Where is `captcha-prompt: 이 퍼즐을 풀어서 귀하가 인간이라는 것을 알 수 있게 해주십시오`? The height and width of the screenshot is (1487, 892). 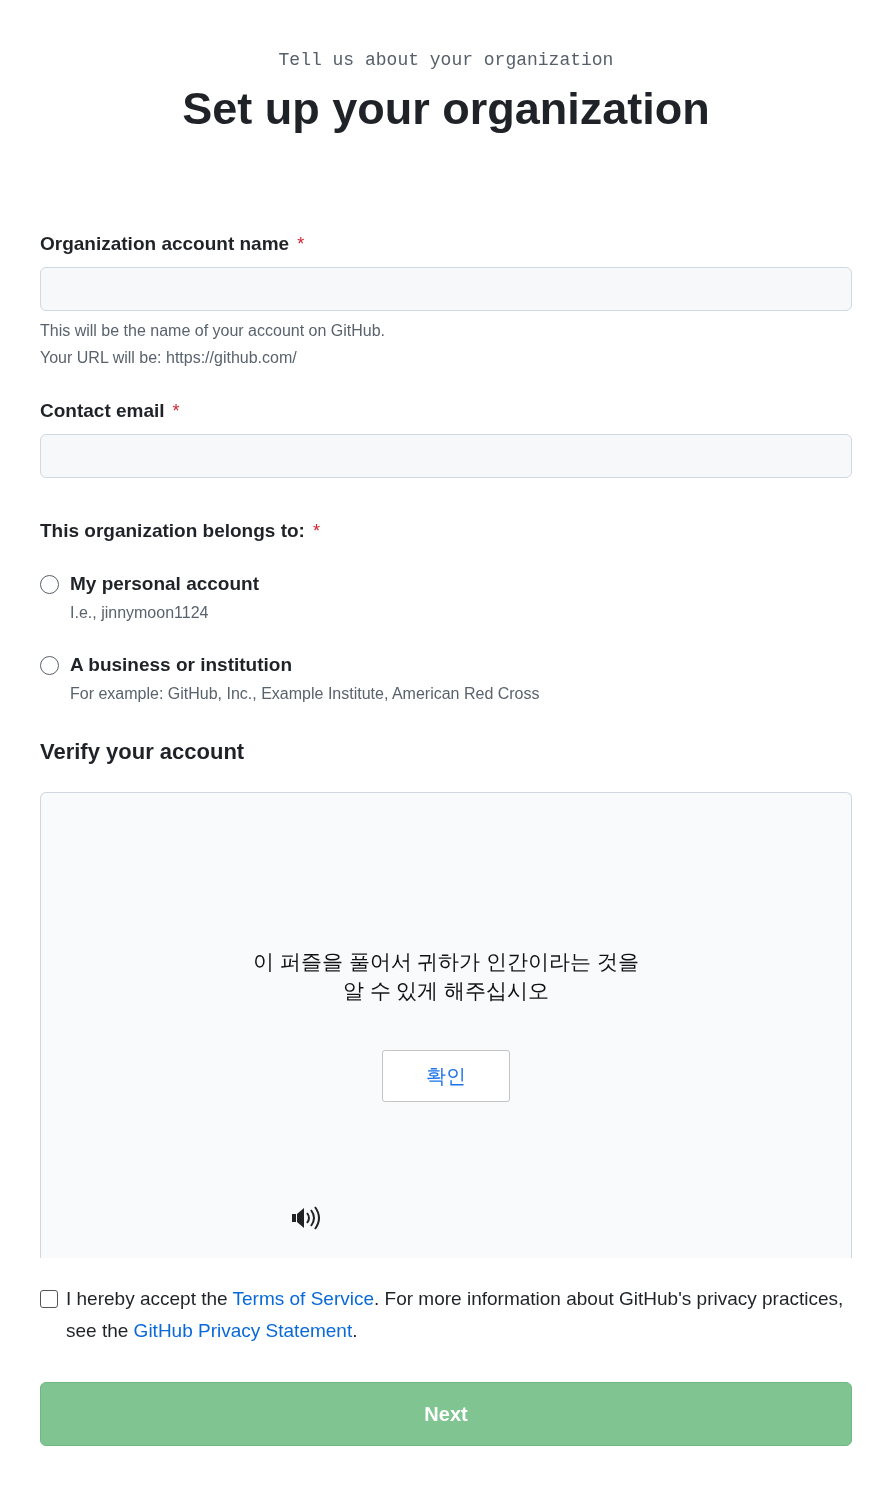 captcha-prompt: 이 퍼즐을 풀어서 귀하가 인간이라는 것을 알 수 있게 해주십시오 is located at coordinates (446, 976).